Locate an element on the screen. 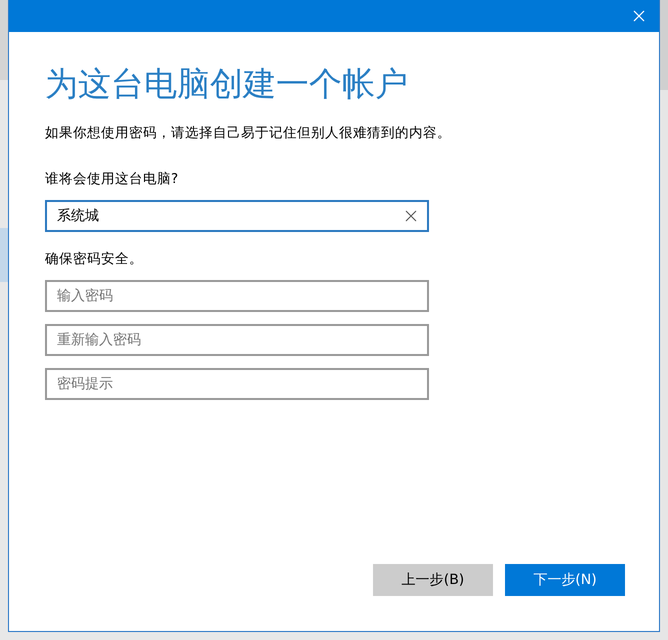  clear-icon is located at coordinates (411, 216).